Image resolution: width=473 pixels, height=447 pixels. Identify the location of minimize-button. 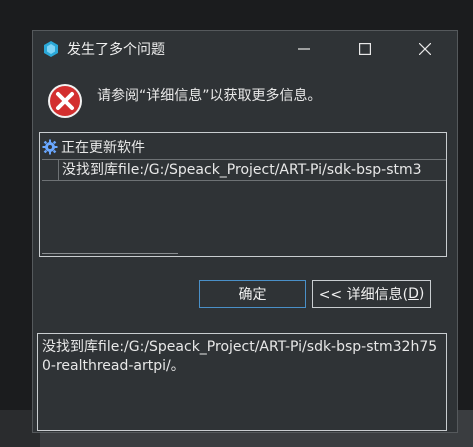
(304, 48).